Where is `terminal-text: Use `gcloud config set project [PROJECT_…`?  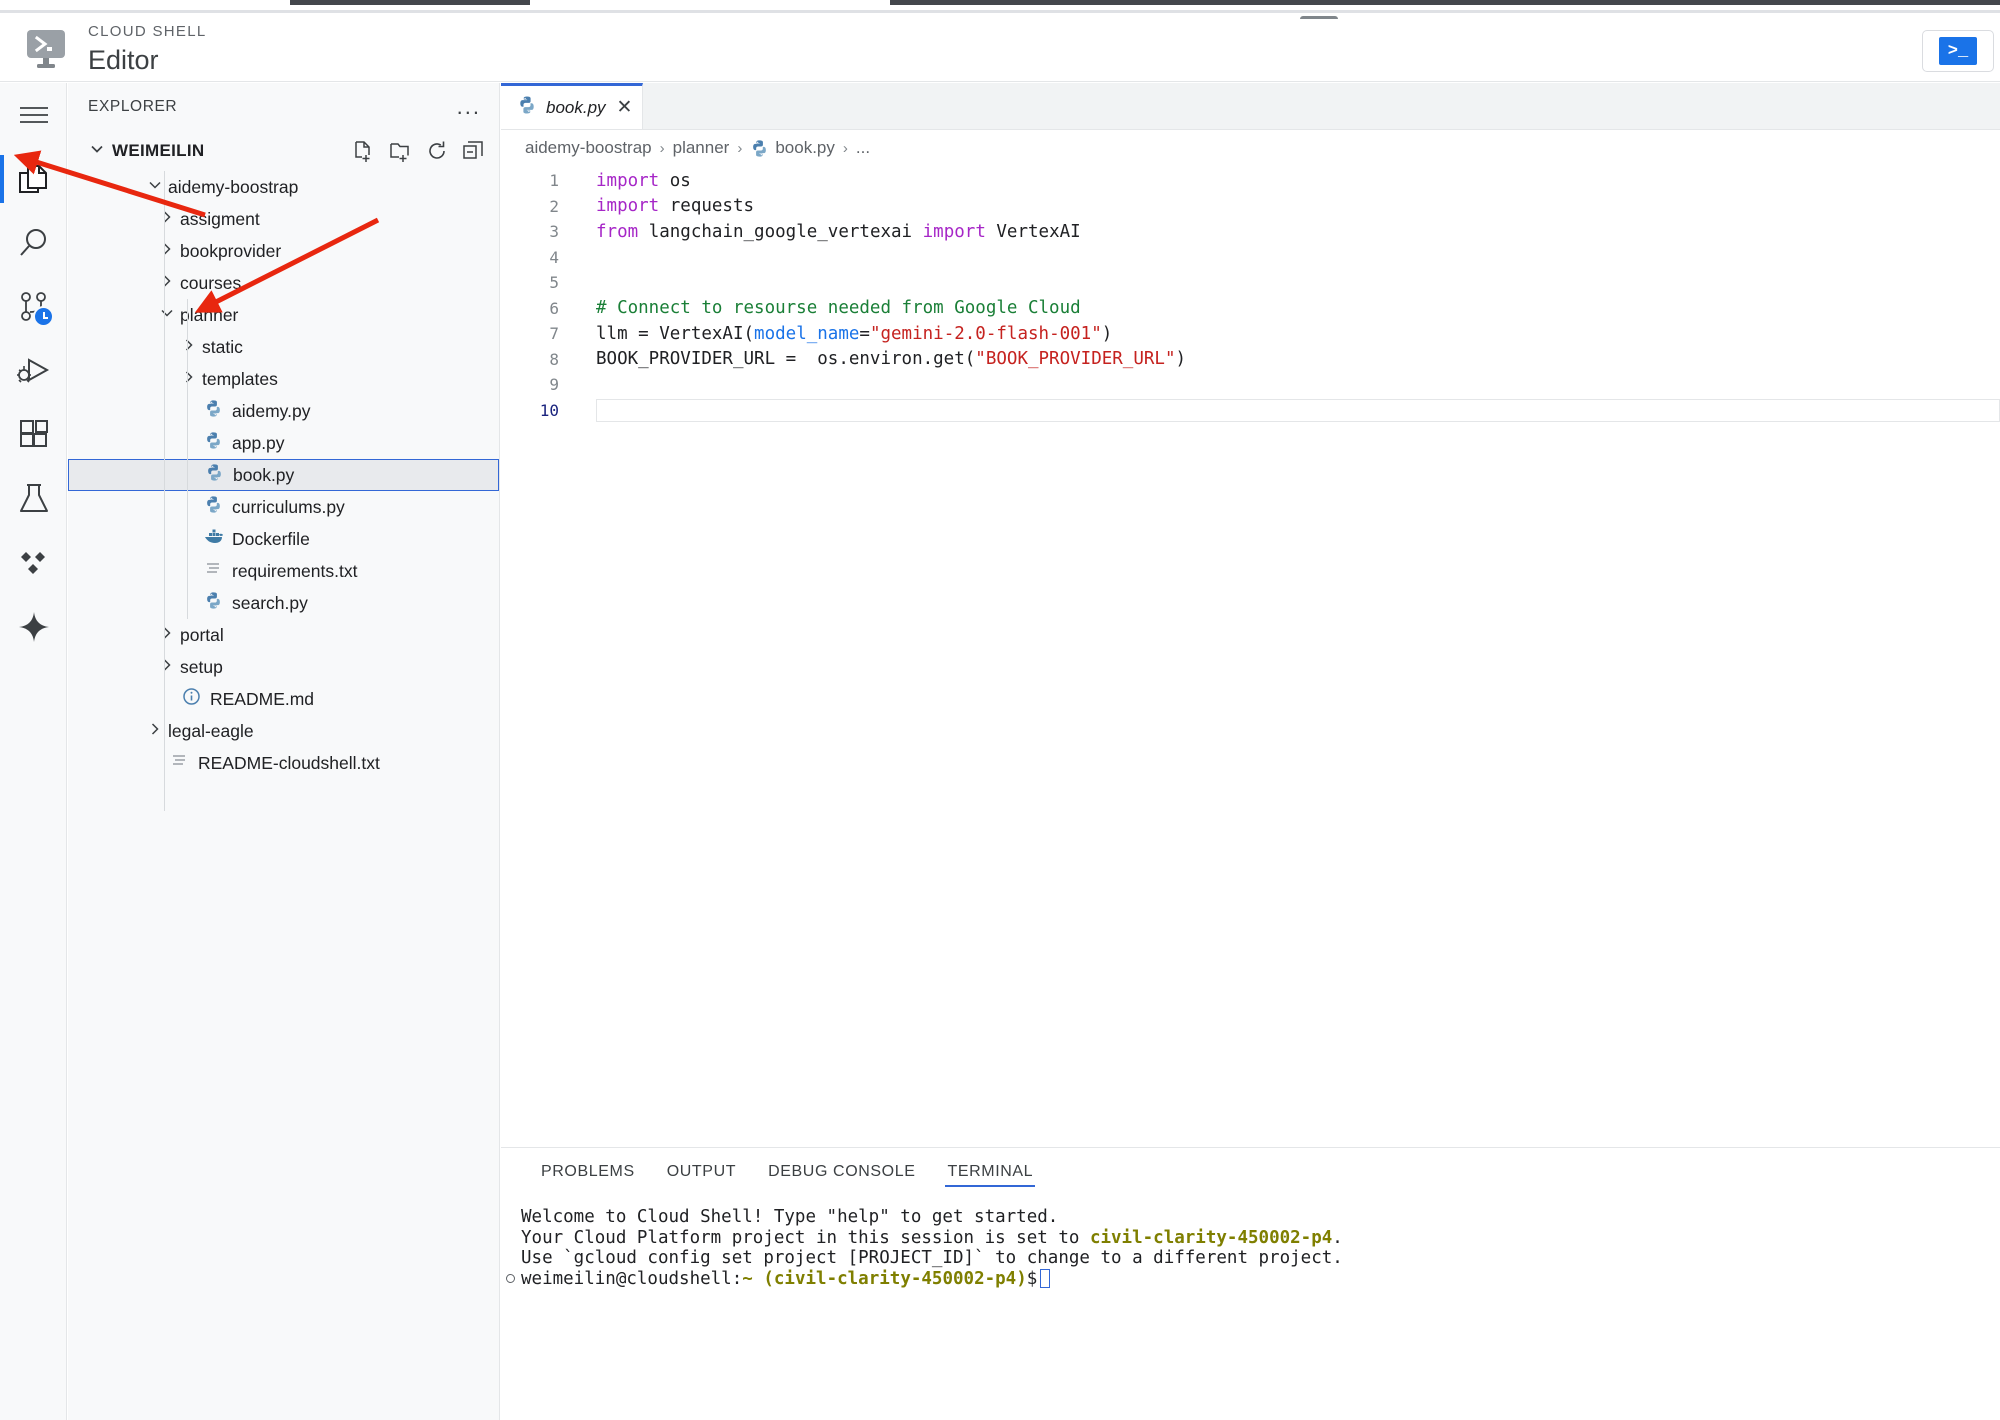 terminal-text: Use `gcloud config set project [PROJECT_… is located at coordinates (932, 1258).